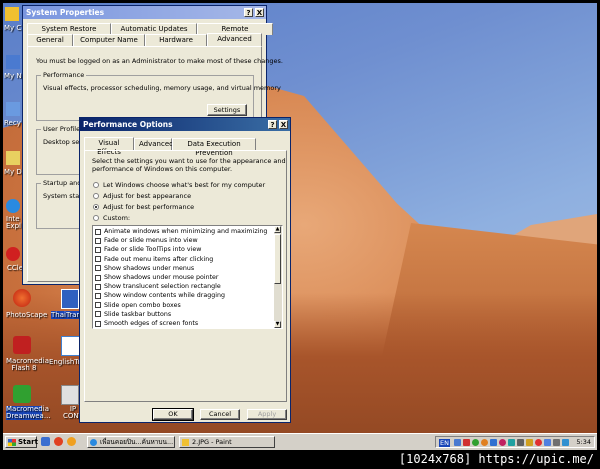  Describe the element at coordinates (70, 299) in the screenshot. I see `thaitrans-icon` at that location.